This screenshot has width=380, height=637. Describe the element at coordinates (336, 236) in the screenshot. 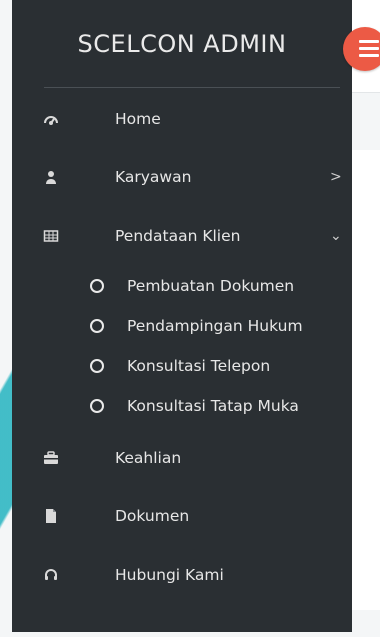

I see `chevron-down-icon: ⌄` at that location.